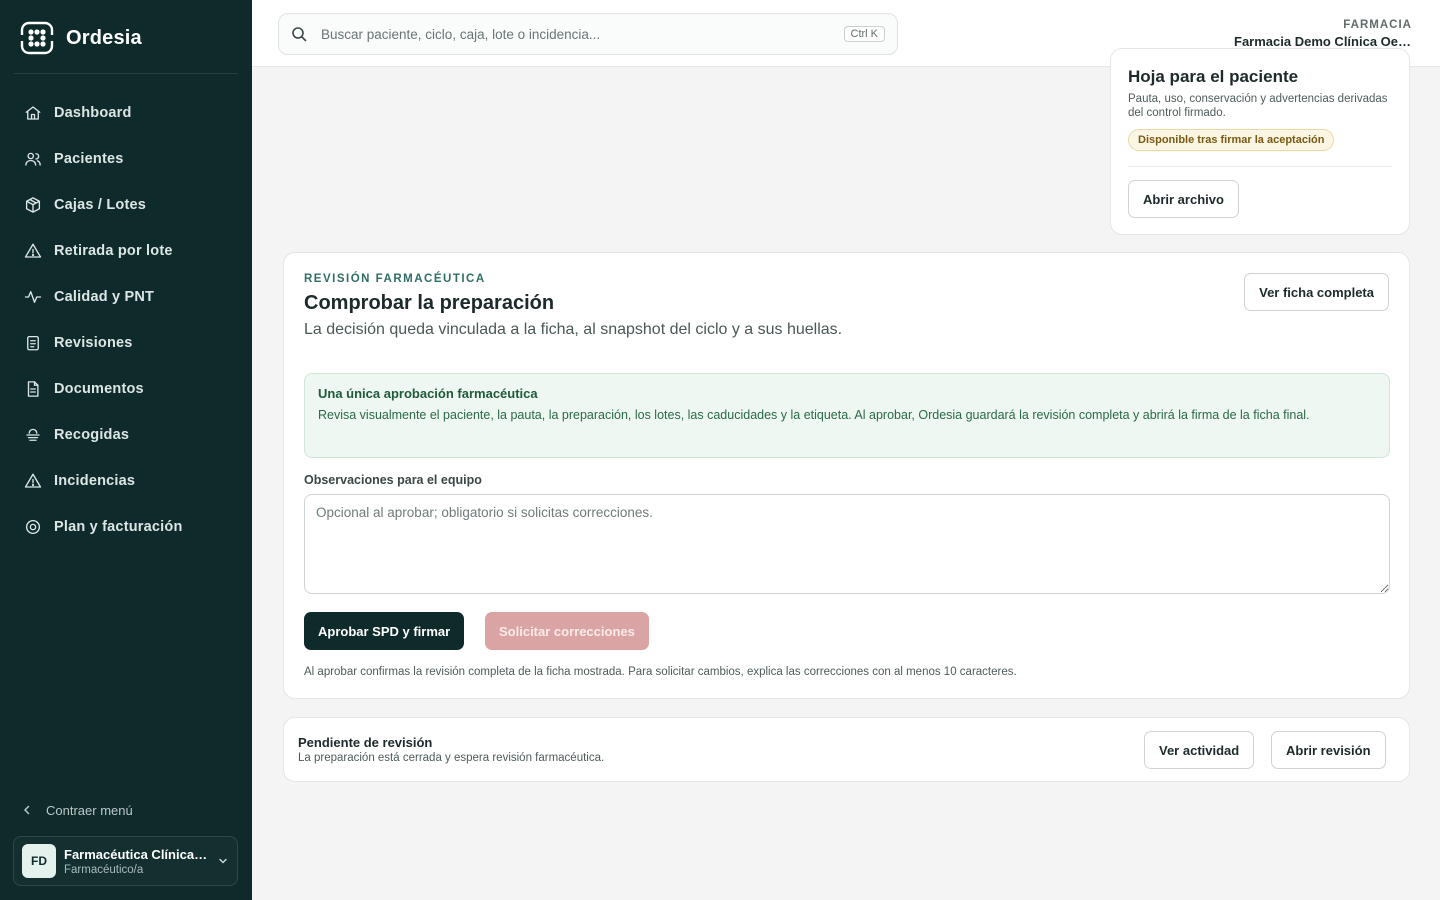 The width and height of the screenshot is (1440, 900). Describe the element at coordinates (365, 742) in the screenshot. I see `pending-title: Pendiente de revisión` at that location.